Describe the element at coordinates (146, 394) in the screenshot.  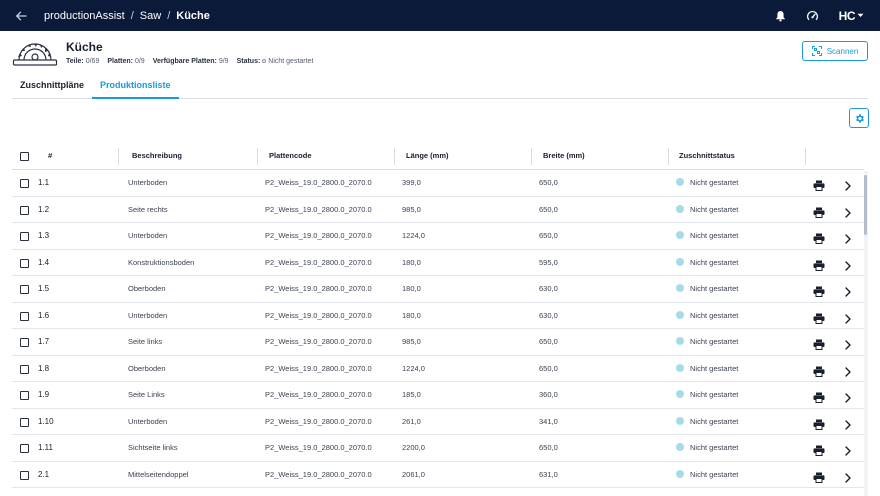
I see `cell-beschreibung: Seite Links` at that location.